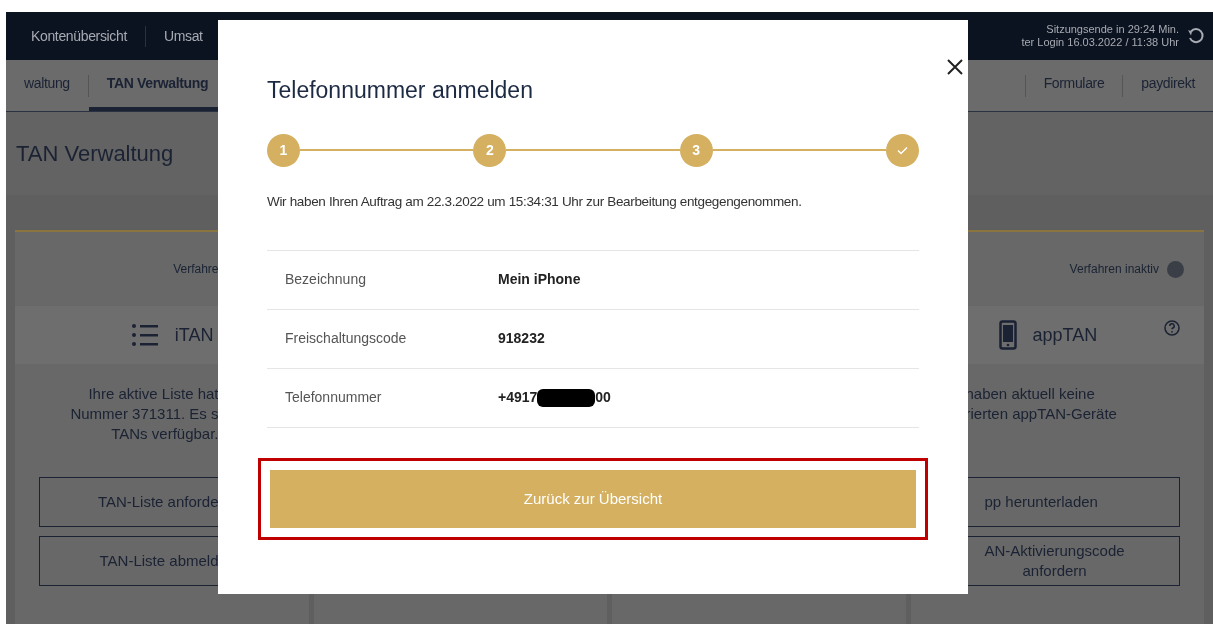 Image resolution: width=1213 pixels, height=624 pixels. What do you see at coordinates (346, 339) in the screenshot?
I see `detail-label: Freischaltungscode` at bounding box center [346, 339].